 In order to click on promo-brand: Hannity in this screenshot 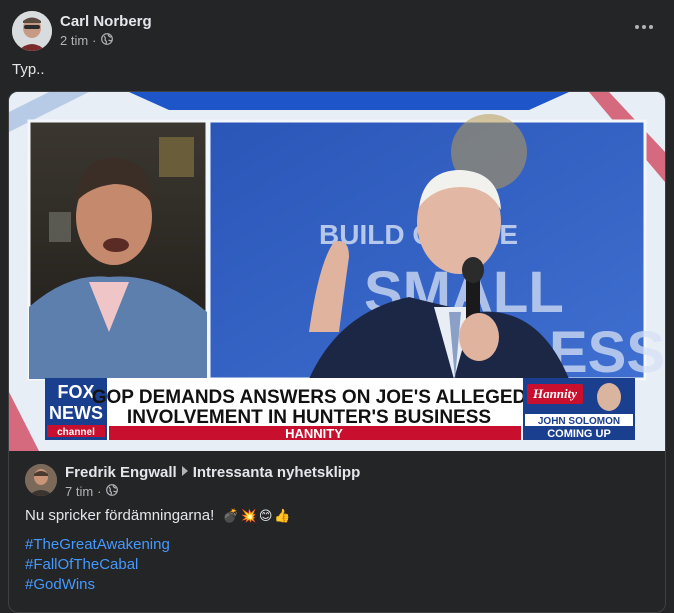, I will do `click(554, 393)`.